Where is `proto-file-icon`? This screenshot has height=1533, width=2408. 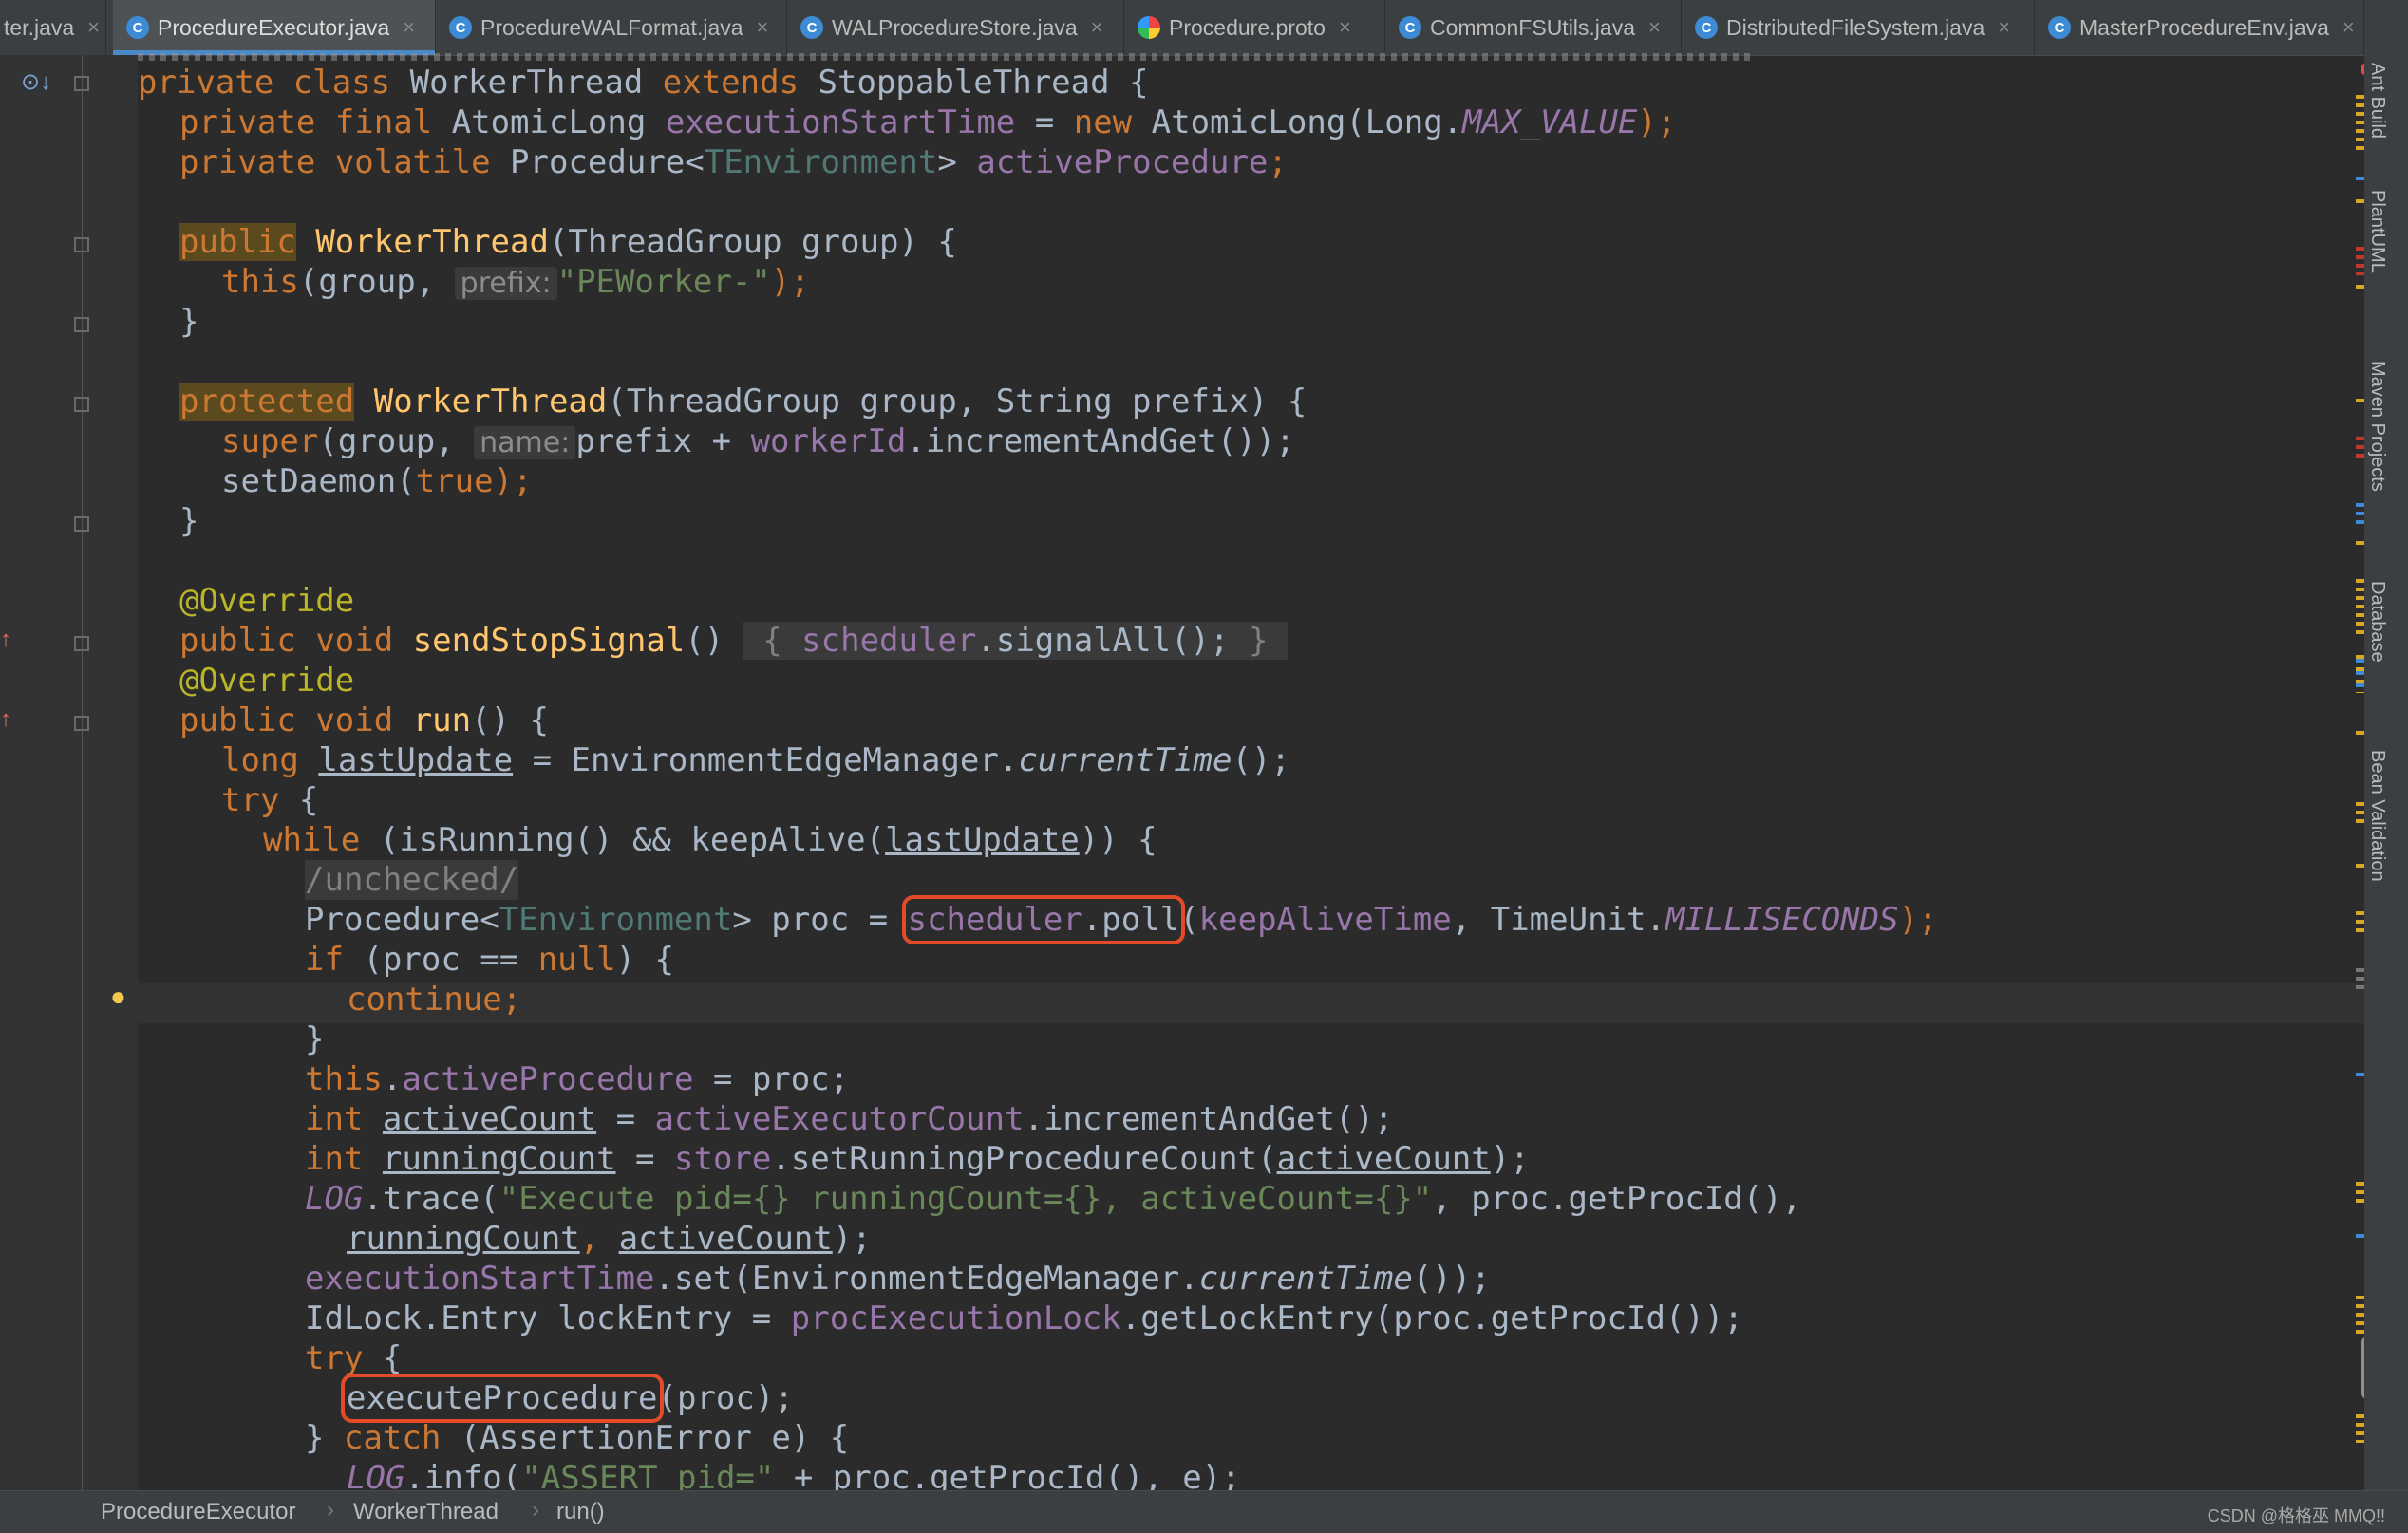 proto-file-icon is located at coordinates (1149, 27).